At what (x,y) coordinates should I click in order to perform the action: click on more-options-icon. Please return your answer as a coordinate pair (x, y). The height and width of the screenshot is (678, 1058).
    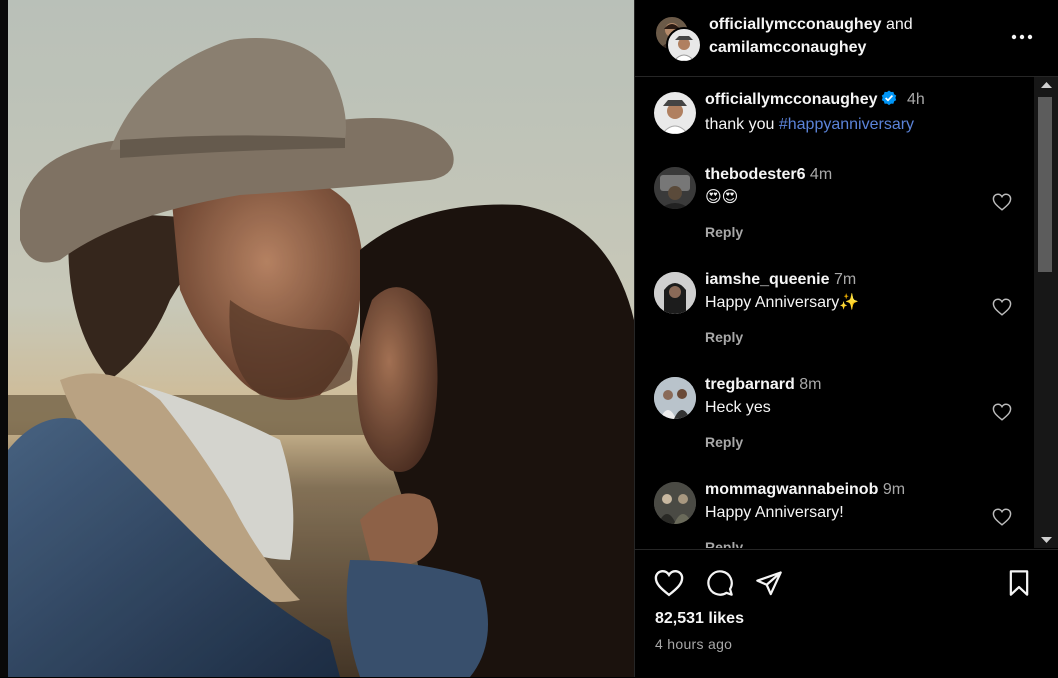
    Looking at the image, I should click on (1022, 39).